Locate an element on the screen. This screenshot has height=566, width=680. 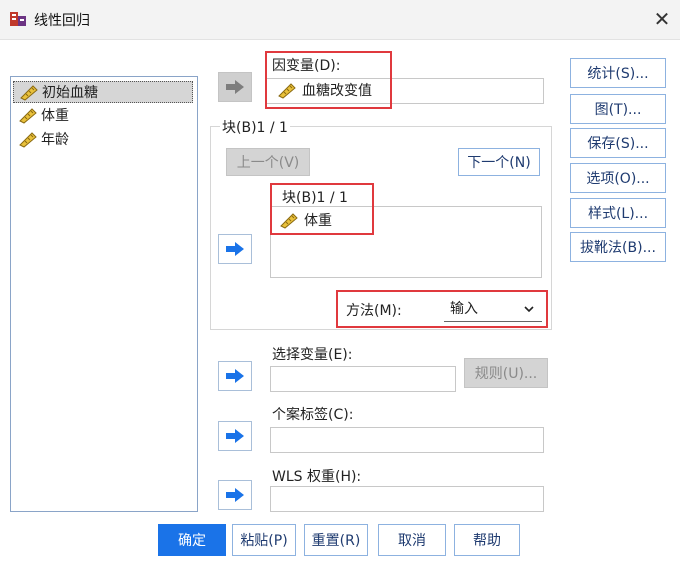
next-block-button: 下一个(N) is located at coordinates (499, 162).